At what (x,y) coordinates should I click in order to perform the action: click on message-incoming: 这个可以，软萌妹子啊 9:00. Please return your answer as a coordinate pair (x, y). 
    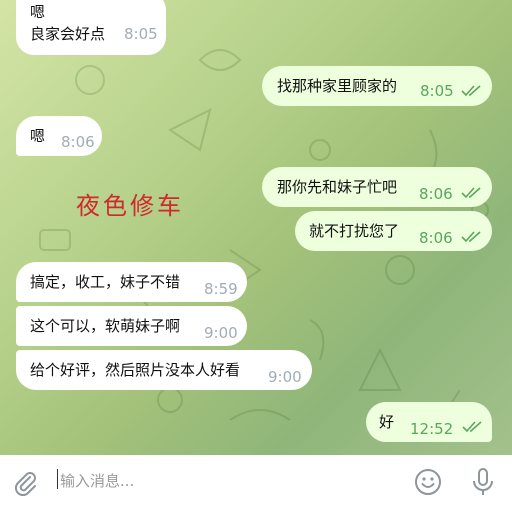
    Looking at the image, I should click on (131, 326).